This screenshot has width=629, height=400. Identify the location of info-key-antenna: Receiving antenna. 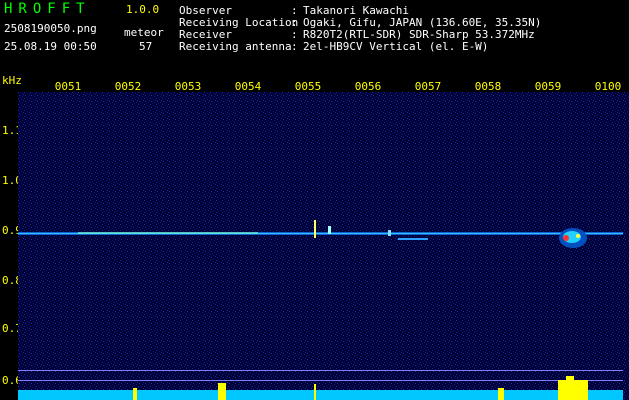
(235, 46).